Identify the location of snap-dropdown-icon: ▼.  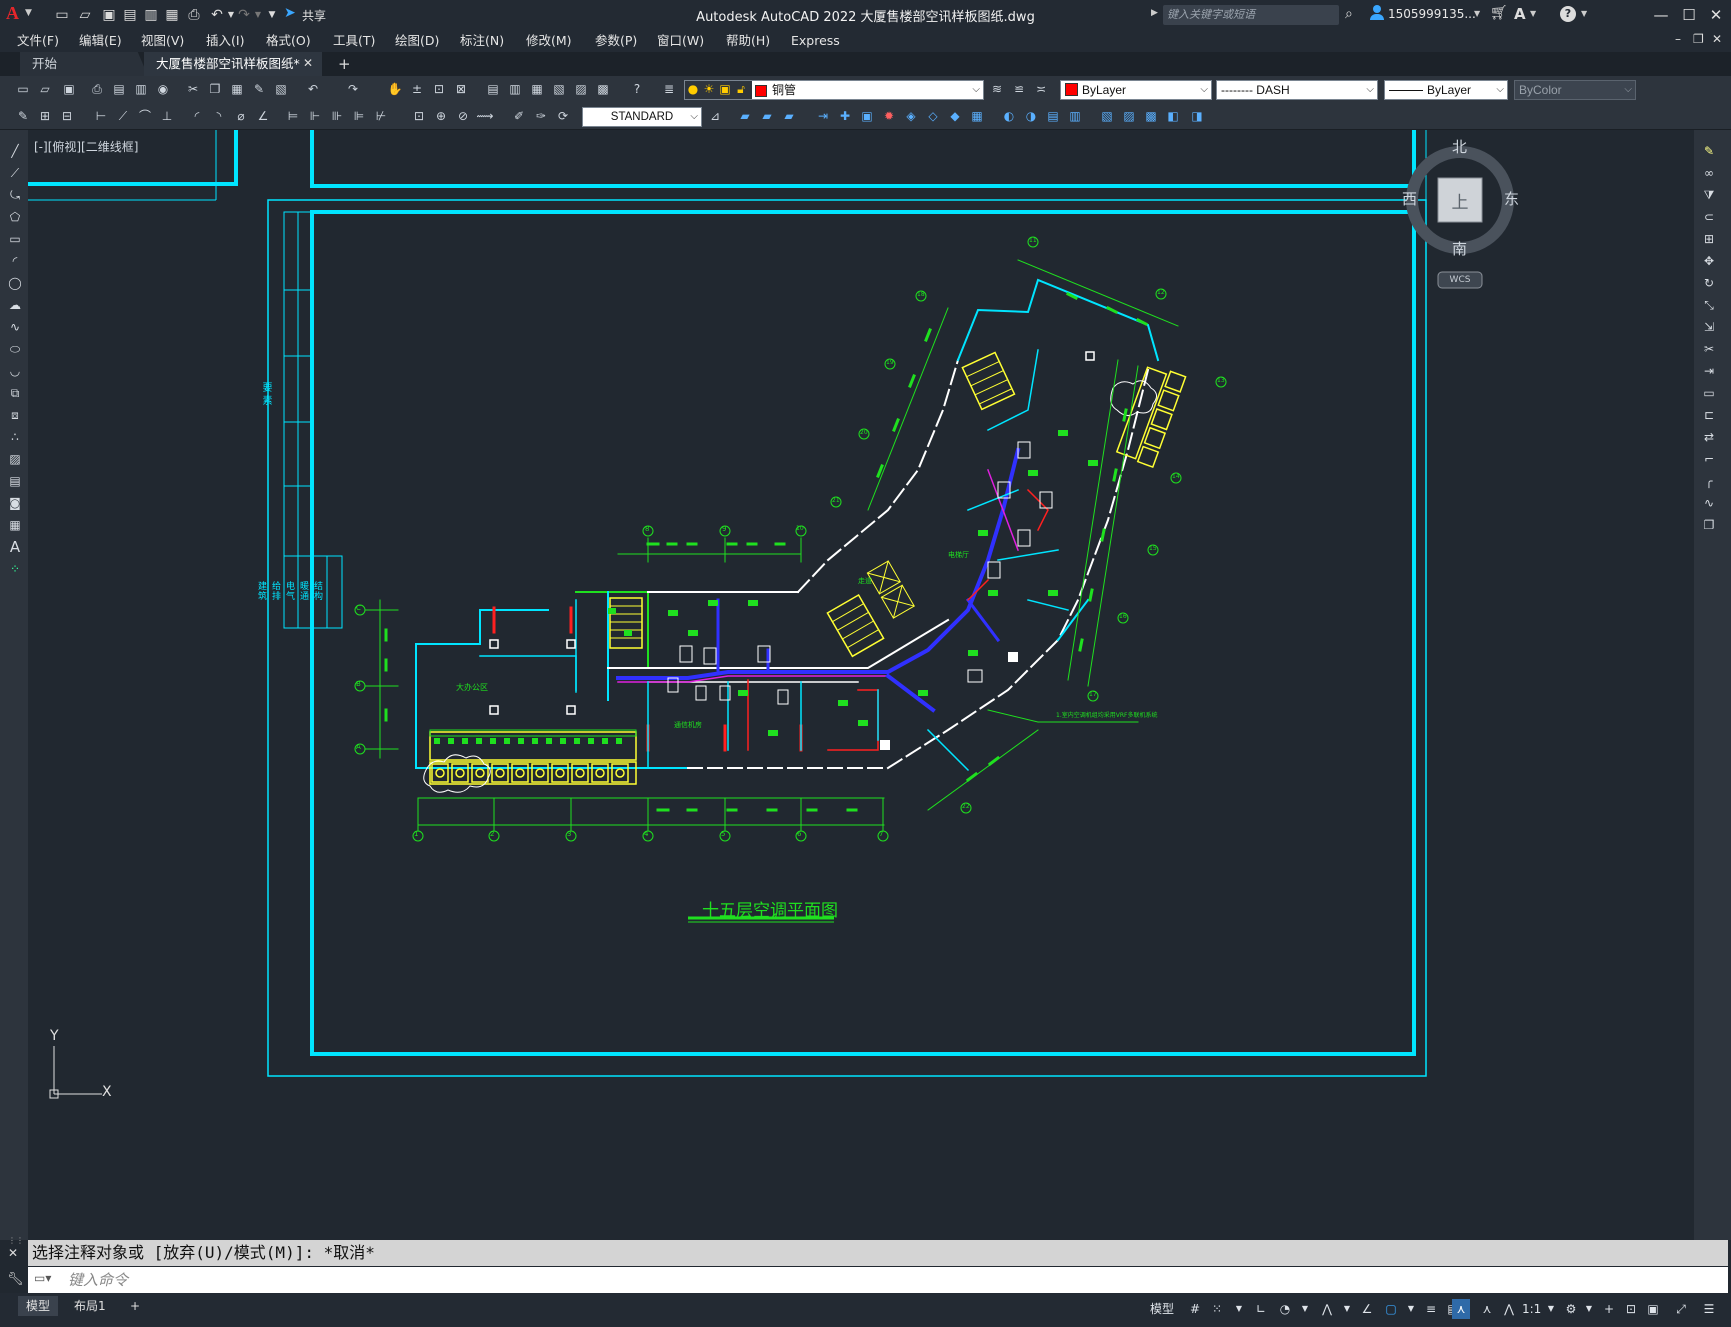
(1239, 1309).